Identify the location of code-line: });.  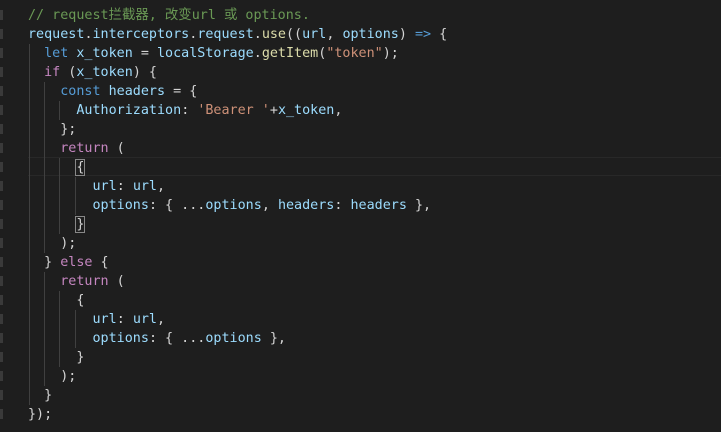
(40, 414).